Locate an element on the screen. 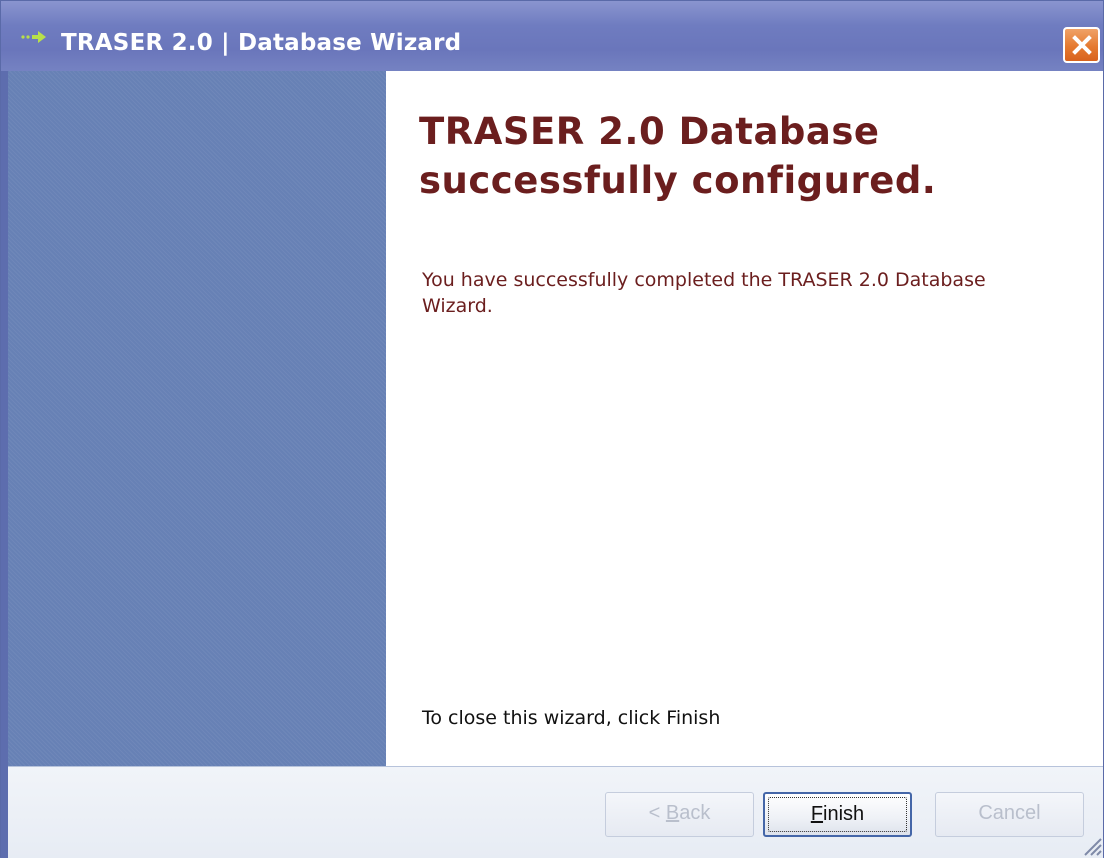 Image resolution: width=1104 pixels, height=858 pixels. cancel-button: Cancel is located at coordinates (1009, 814).